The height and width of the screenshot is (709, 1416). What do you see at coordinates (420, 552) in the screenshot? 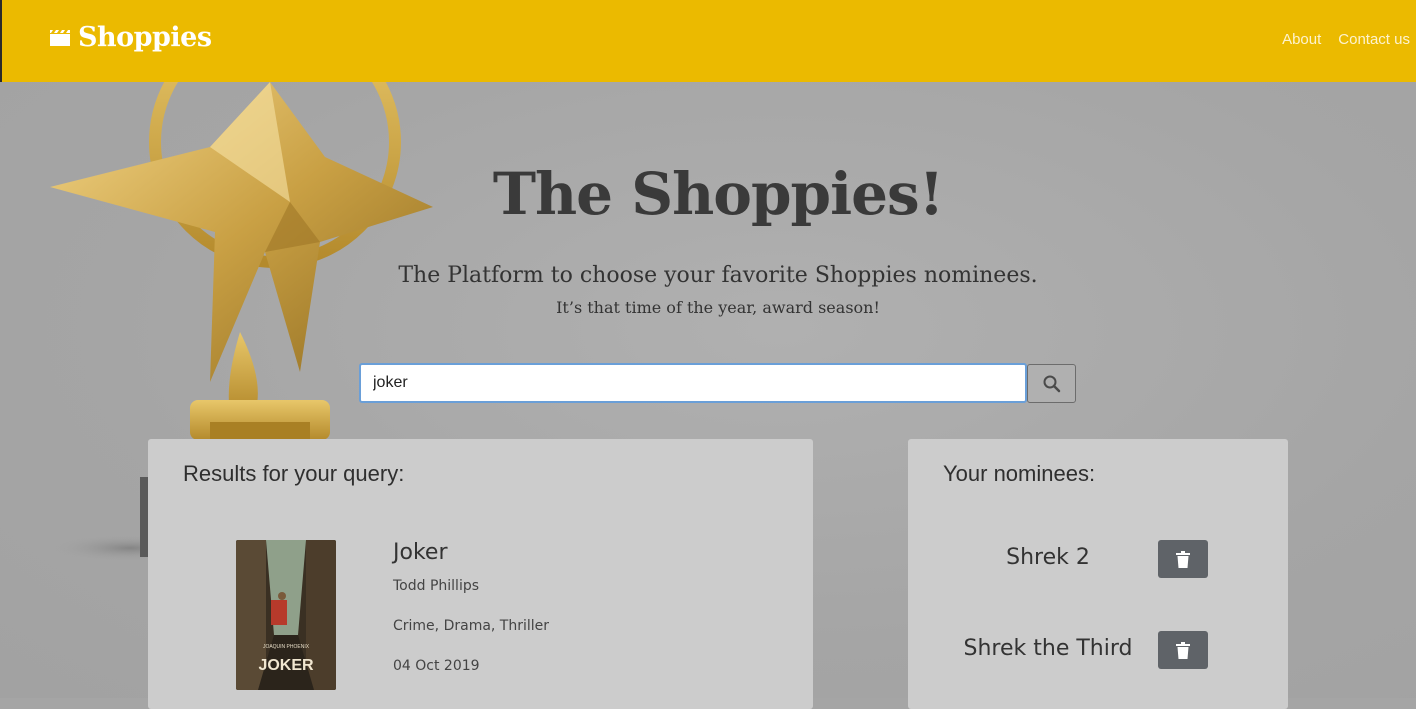
I see `movie-title: Joker` at bounding box center [420, 552].